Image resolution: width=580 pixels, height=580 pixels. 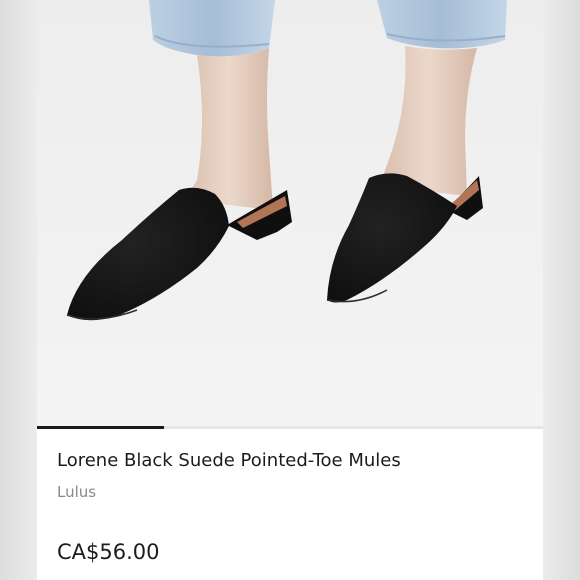 I want to click on product-brand: Lulus, so click(x=76, y=492).